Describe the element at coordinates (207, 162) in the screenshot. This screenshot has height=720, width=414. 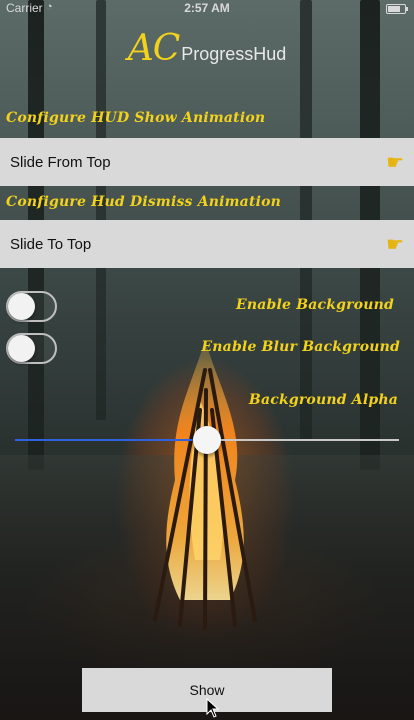
I see `show-animation-selector: Slide From Top ☛` at that location.